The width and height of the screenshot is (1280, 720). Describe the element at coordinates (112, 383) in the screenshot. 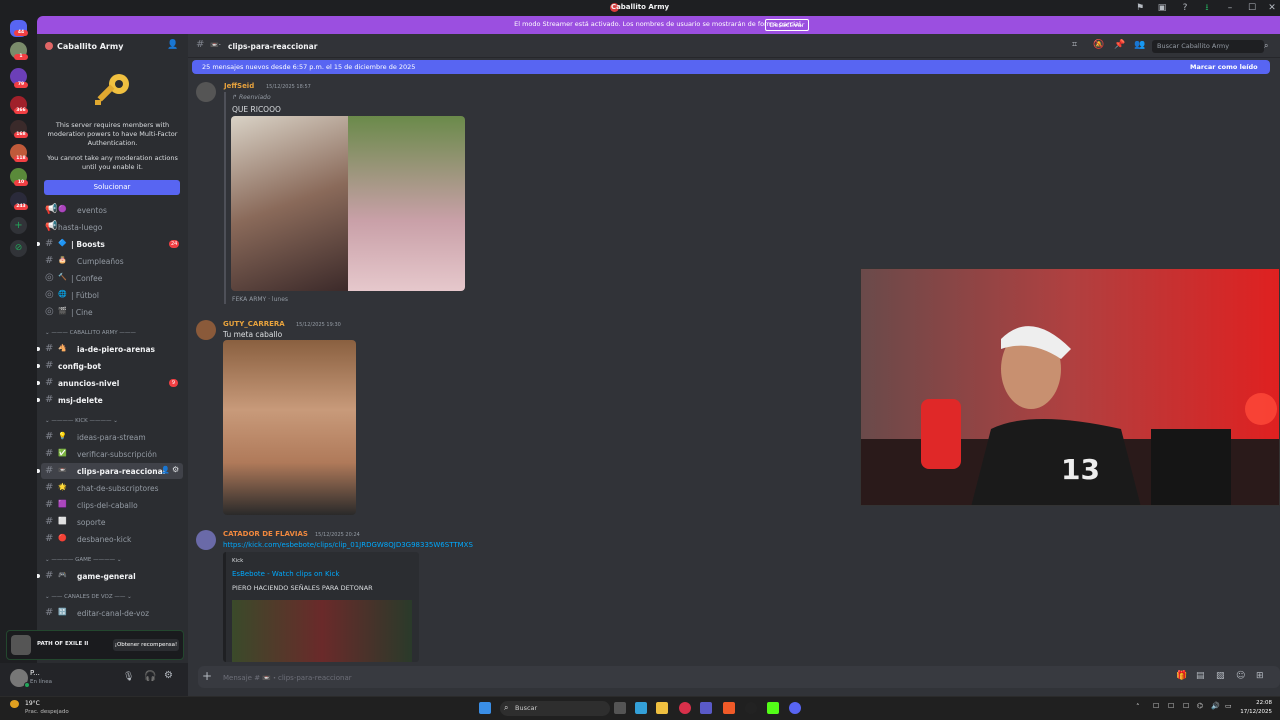

I see `channel-anuncios-nivel: # anuncios-nivel 9` at that location.